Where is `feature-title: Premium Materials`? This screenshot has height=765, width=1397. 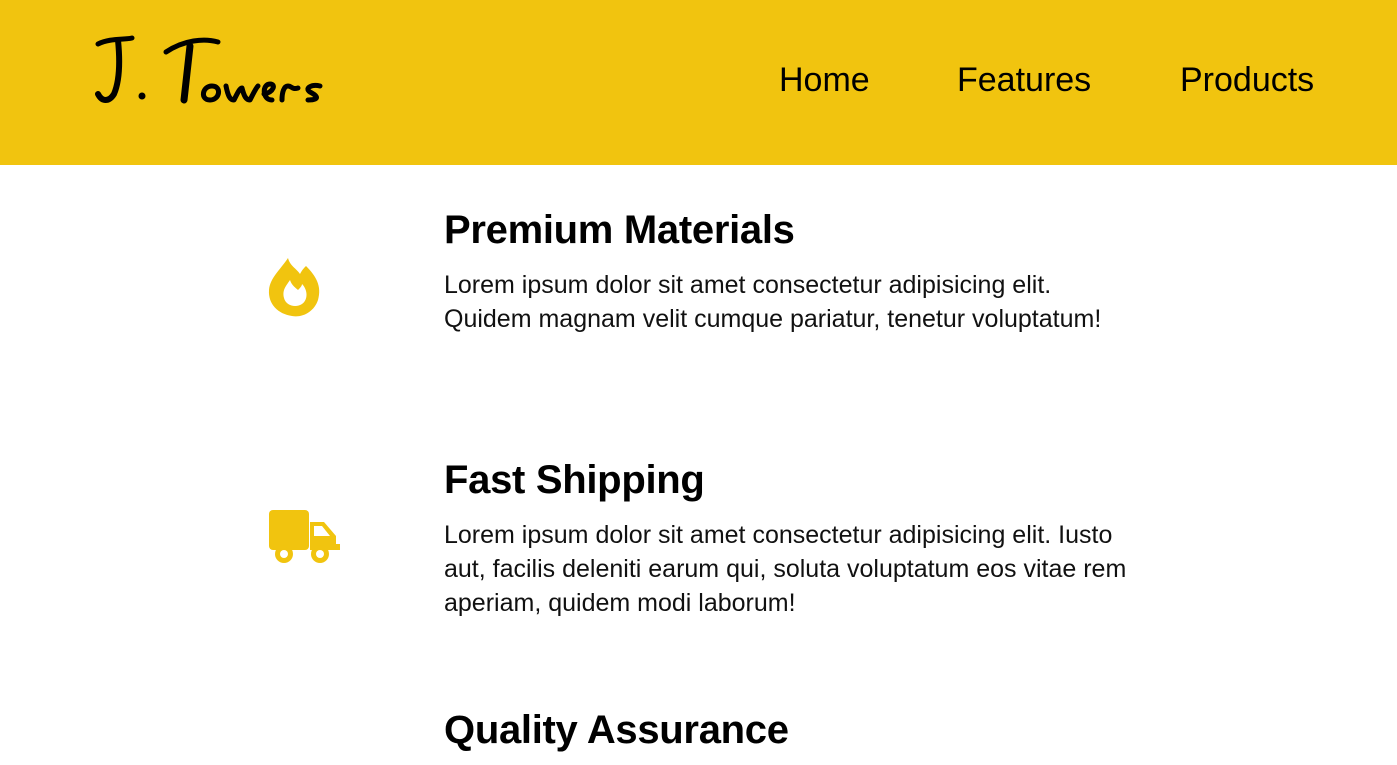
feature-title: Premium Materials is located at coordinates (619, 230).